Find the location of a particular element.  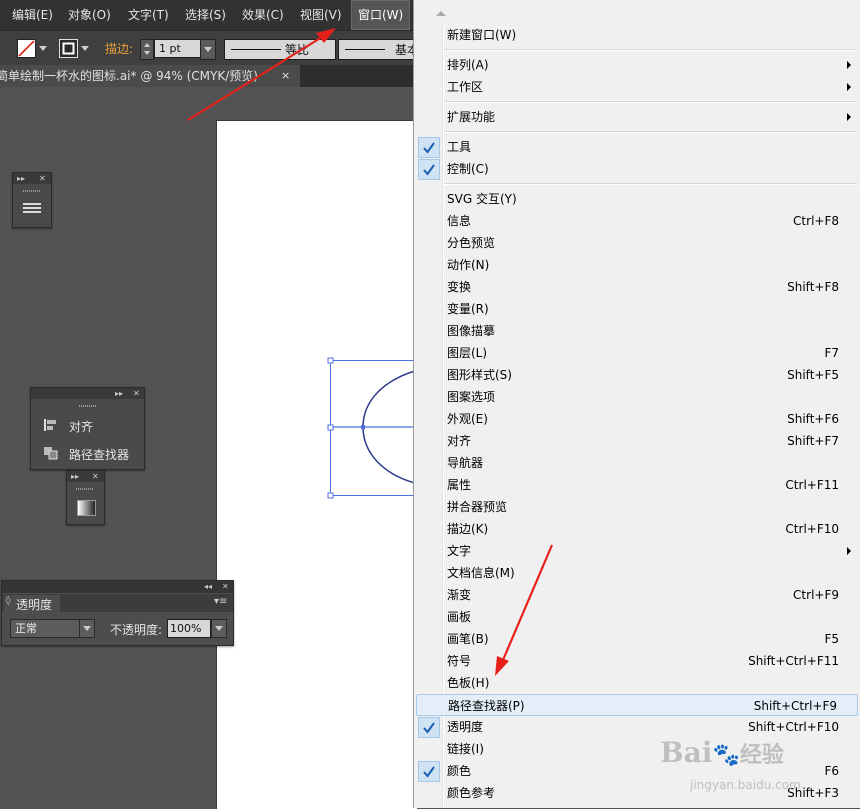

menu-item-label: 符号 is located at coordinates (459, 661).